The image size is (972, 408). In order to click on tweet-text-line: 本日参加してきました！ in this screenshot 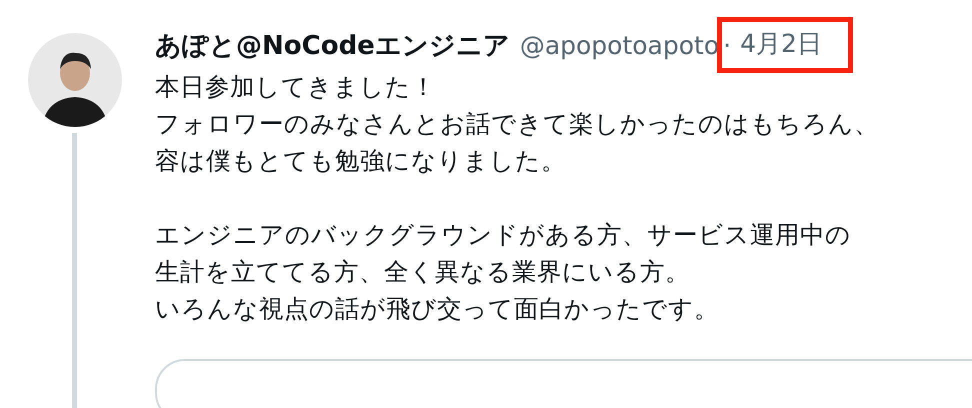, I will do `click(296, 87)`.